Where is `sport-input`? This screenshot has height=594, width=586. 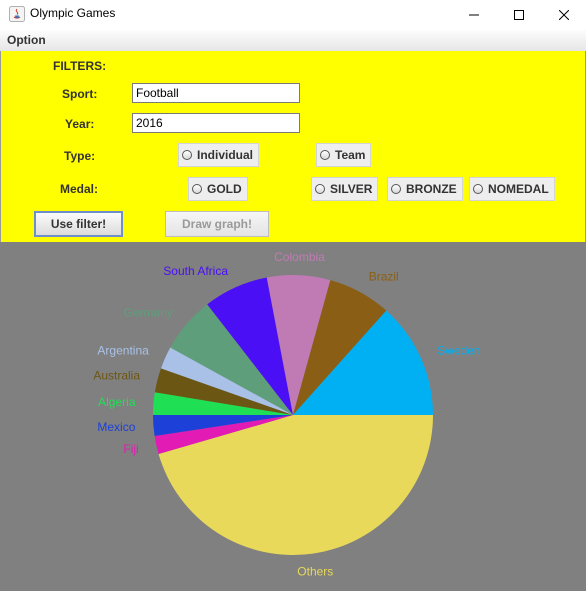
sport-input is located at coordinates (216, 93).